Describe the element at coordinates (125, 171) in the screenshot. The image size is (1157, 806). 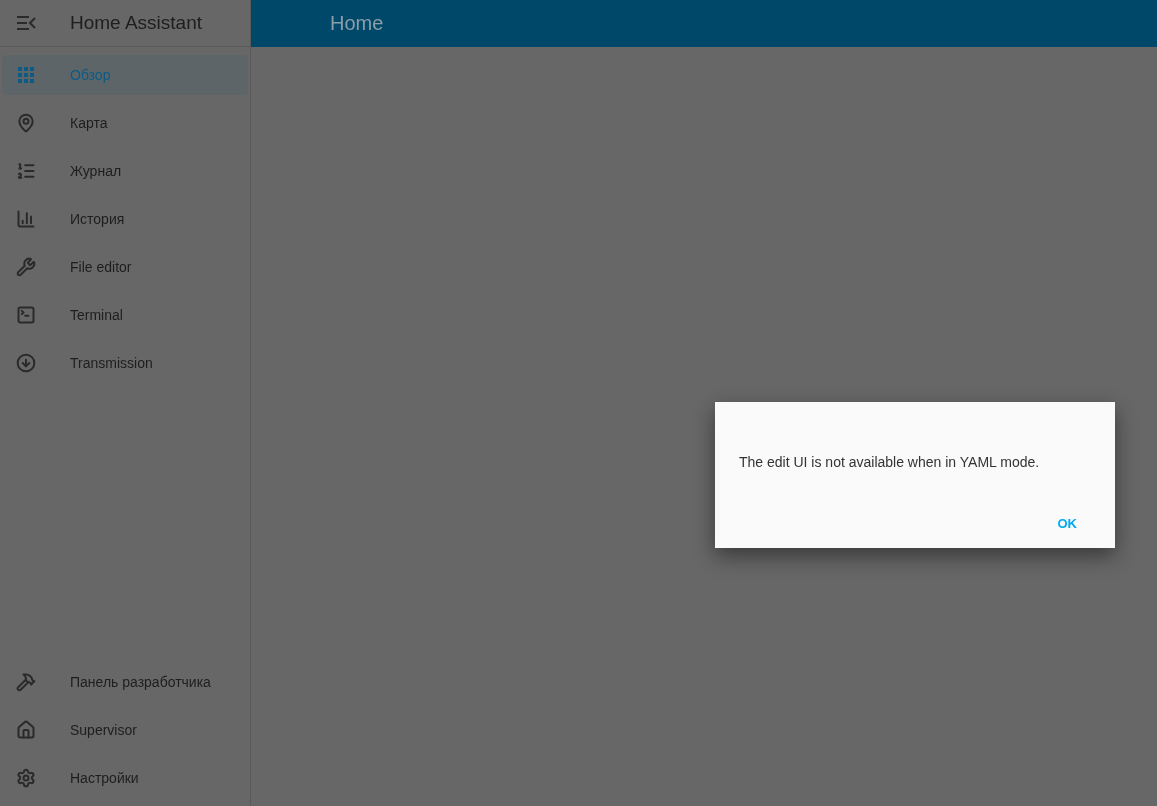
I see `nav-item: Журнал` at that location.